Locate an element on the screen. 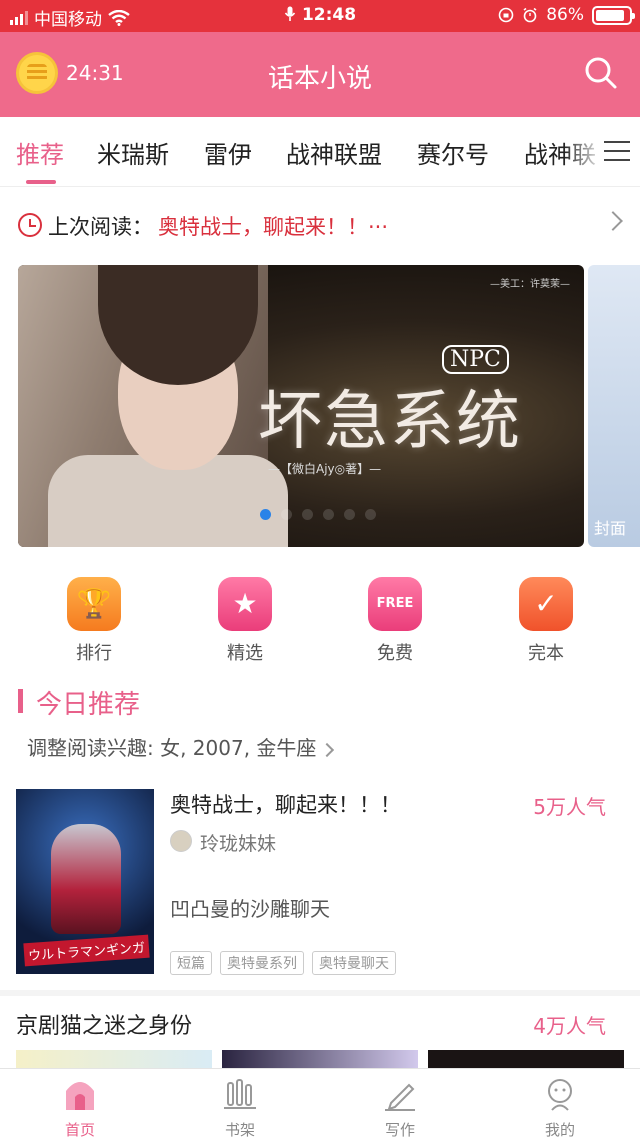 The height and width of the screenshot is (1138, 640). nav-home: 首页 is located at coordinates (80, 1107).